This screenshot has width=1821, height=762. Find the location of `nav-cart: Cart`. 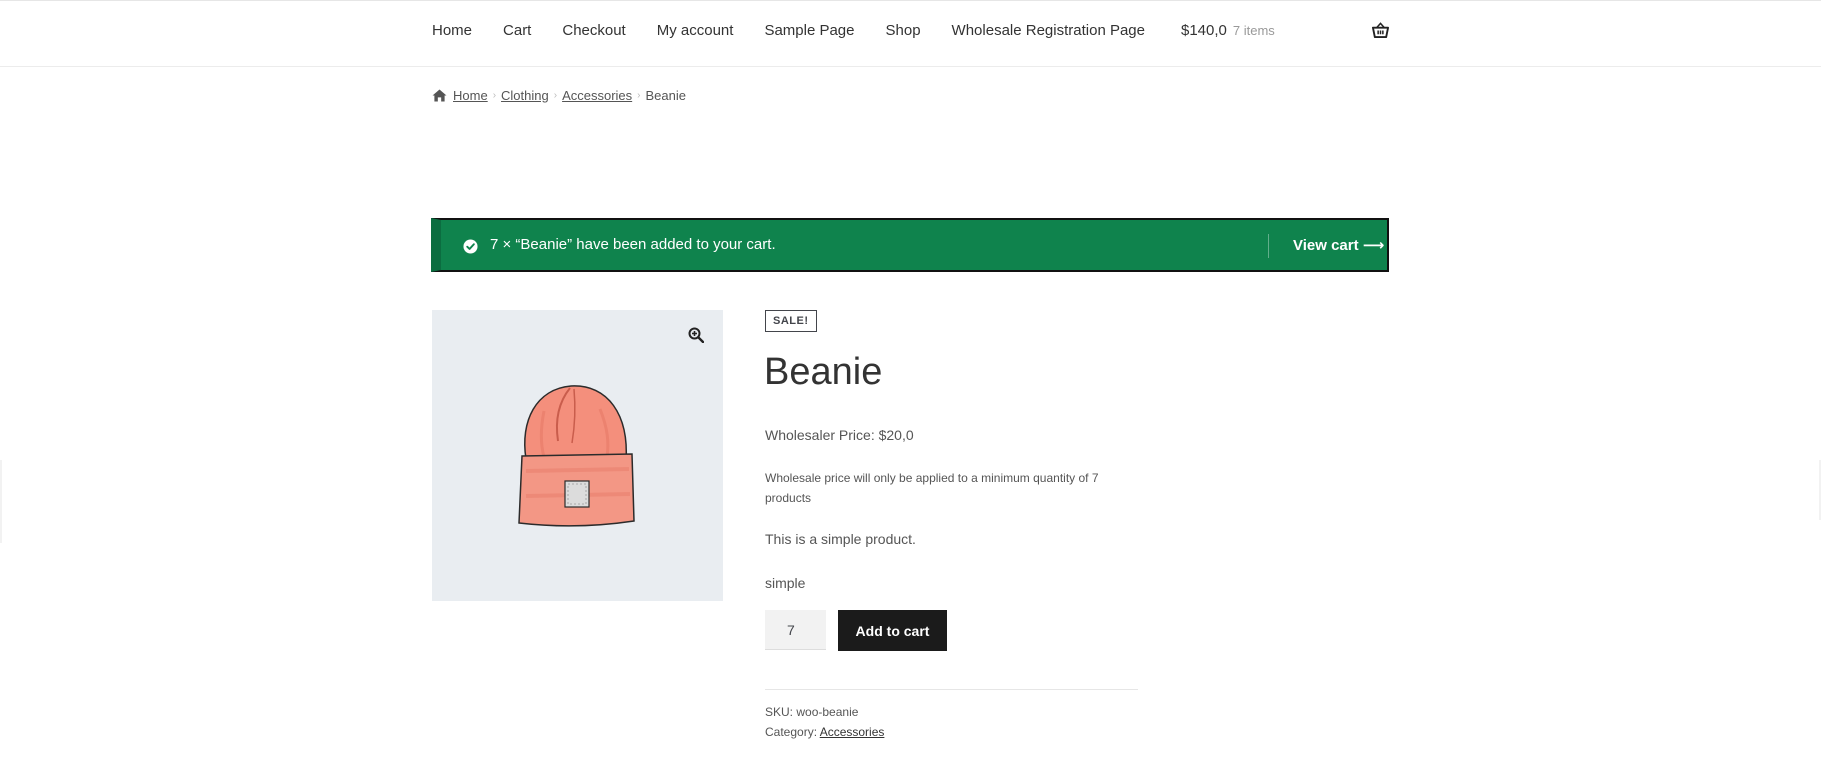

nav-cart: Cart is located at coordinates (517, 30).